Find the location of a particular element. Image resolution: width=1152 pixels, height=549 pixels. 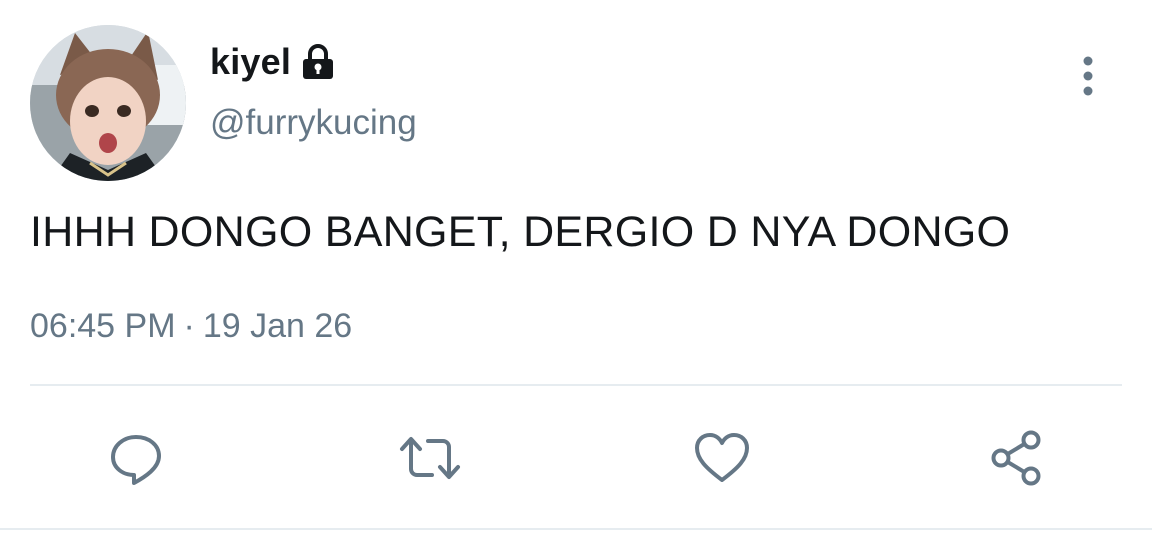

share-button is located at coordinates (1016, 458).